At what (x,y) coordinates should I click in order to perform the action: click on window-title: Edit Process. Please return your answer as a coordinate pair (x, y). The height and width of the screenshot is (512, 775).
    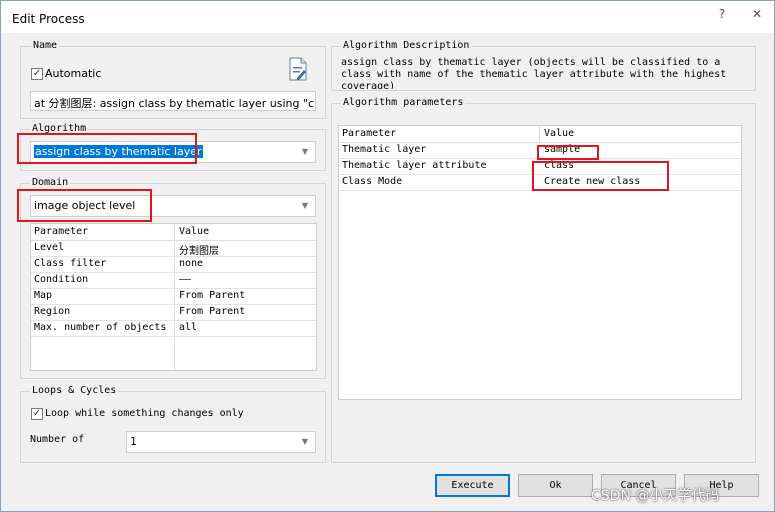
    Looking at the image, I should click on (48, 19).